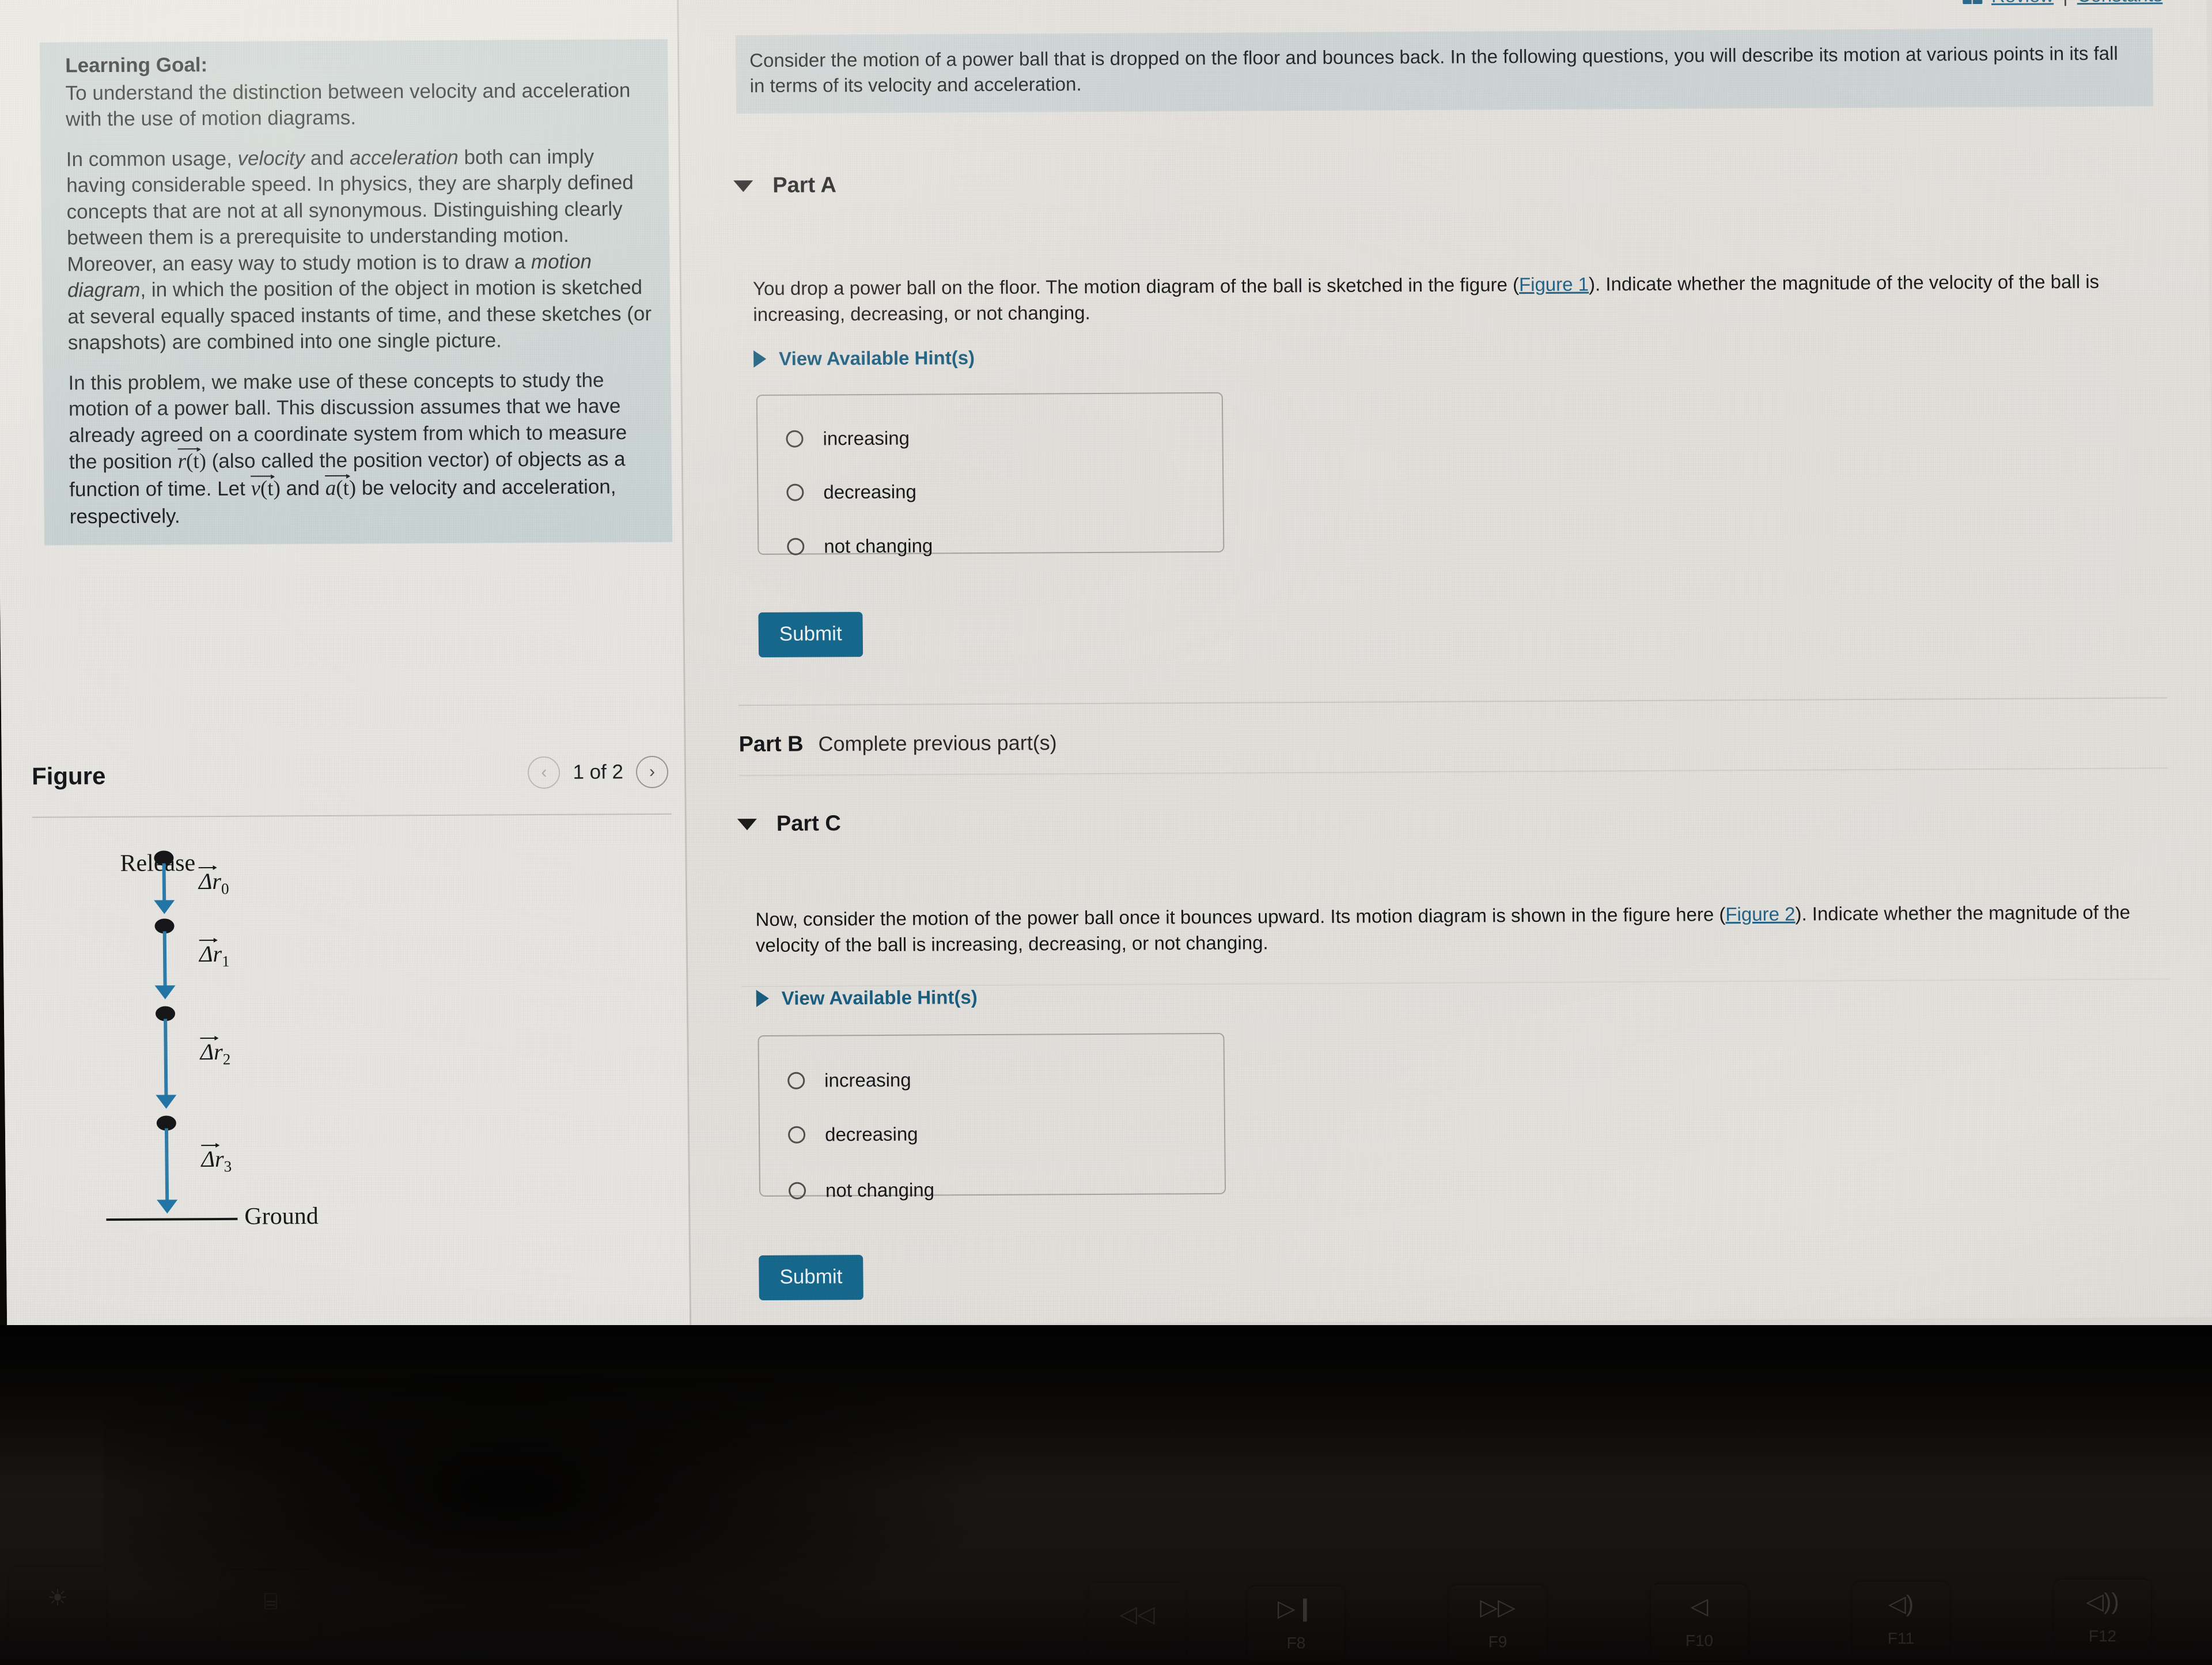 This screenshot has width=2212, height=1665. I want to click on key-f10: ◁ F10, so click(1699, 1622).